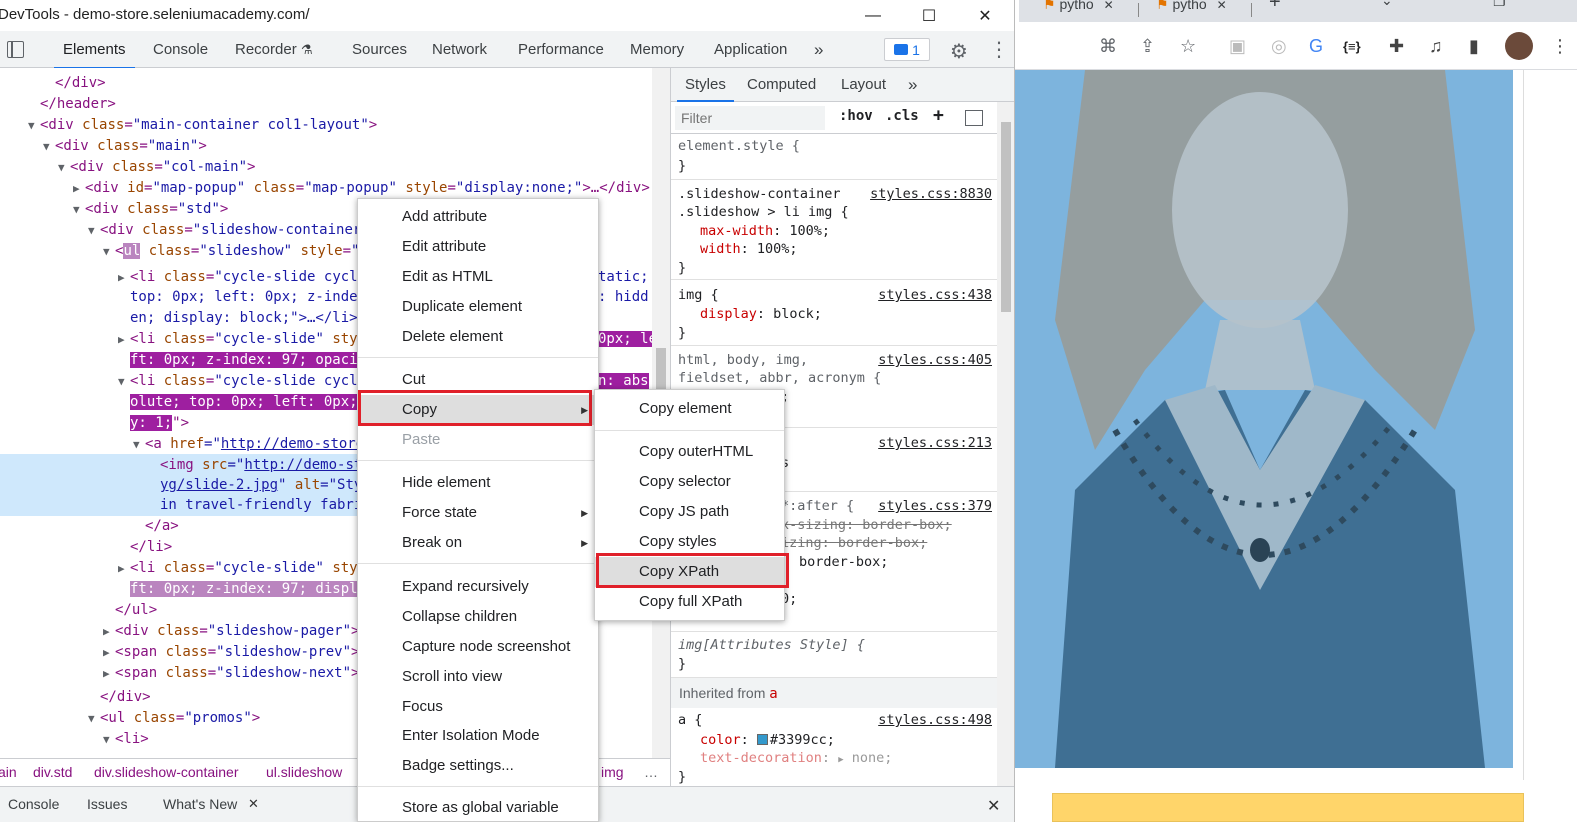 The image size is (1577, 822). Describe the element at coordinates (478, 587) in the screenshot. I see `menu-item-expand-recursively: Expand recursively` at that location.